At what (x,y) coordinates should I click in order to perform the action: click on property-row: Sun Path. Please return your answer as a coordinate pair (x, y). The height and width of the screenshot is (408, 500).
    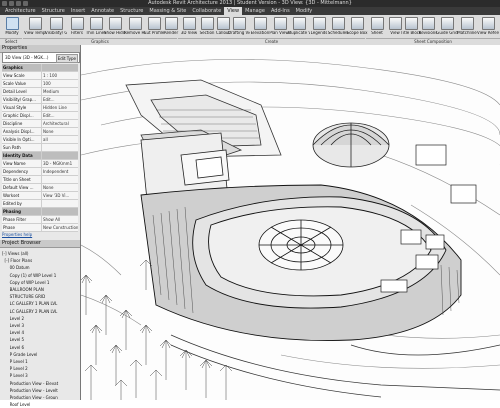
    Looking at the image, I should click on (40, 148).